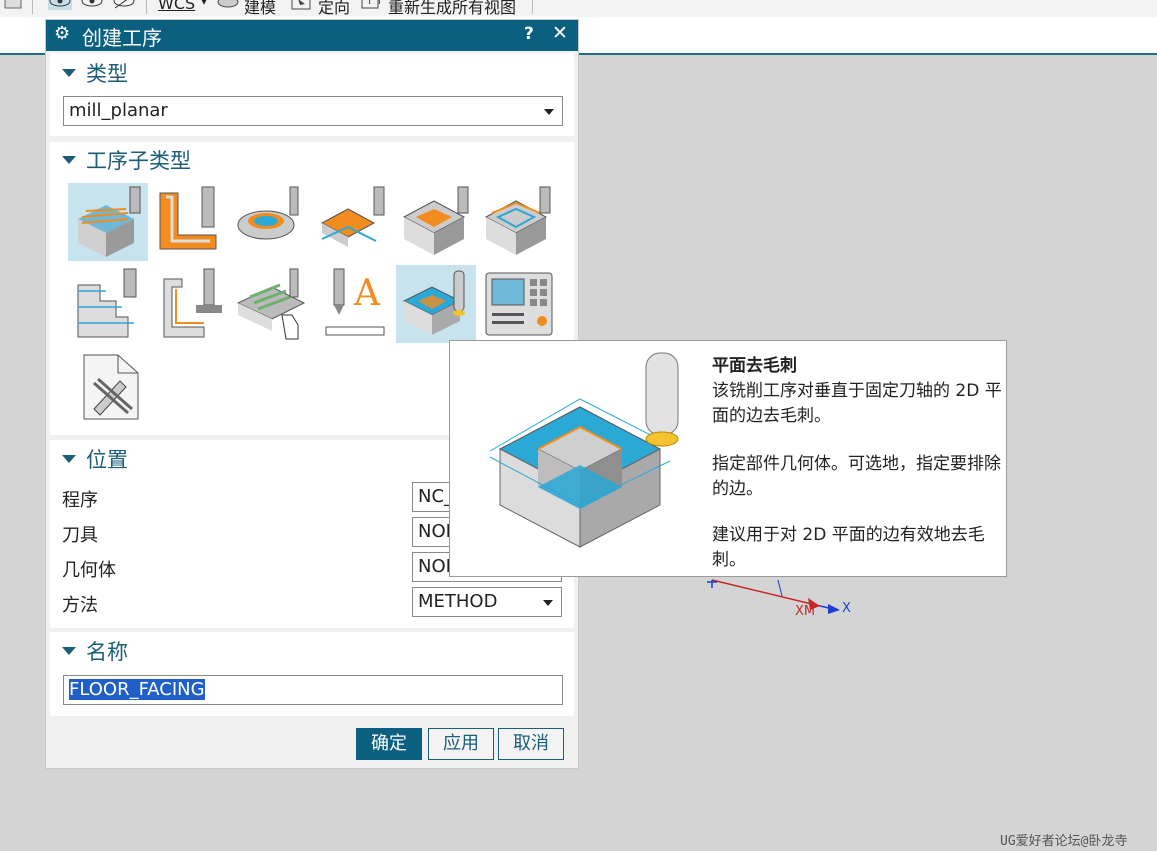 This screenshot has width=1157, height=851. I want to click on name-section: 名称 FLOOR_FACING, so click(312, 674).